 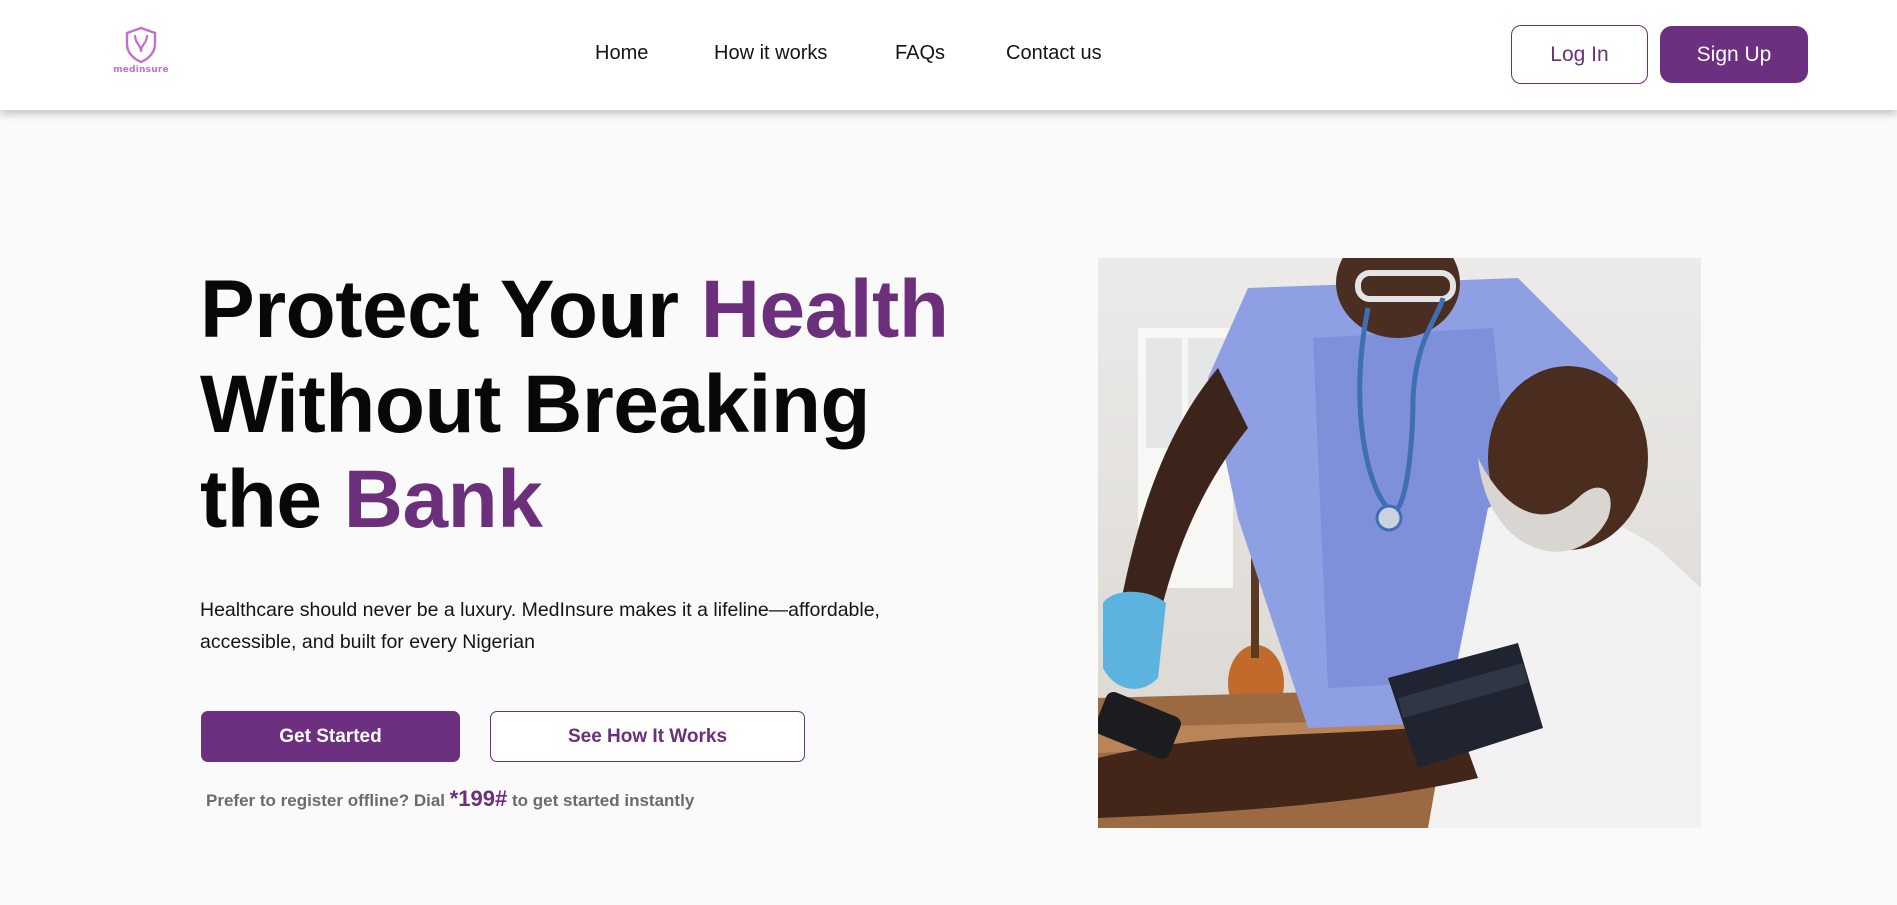 I want to click on login-button: Log In, so click(x=1579, y=54).